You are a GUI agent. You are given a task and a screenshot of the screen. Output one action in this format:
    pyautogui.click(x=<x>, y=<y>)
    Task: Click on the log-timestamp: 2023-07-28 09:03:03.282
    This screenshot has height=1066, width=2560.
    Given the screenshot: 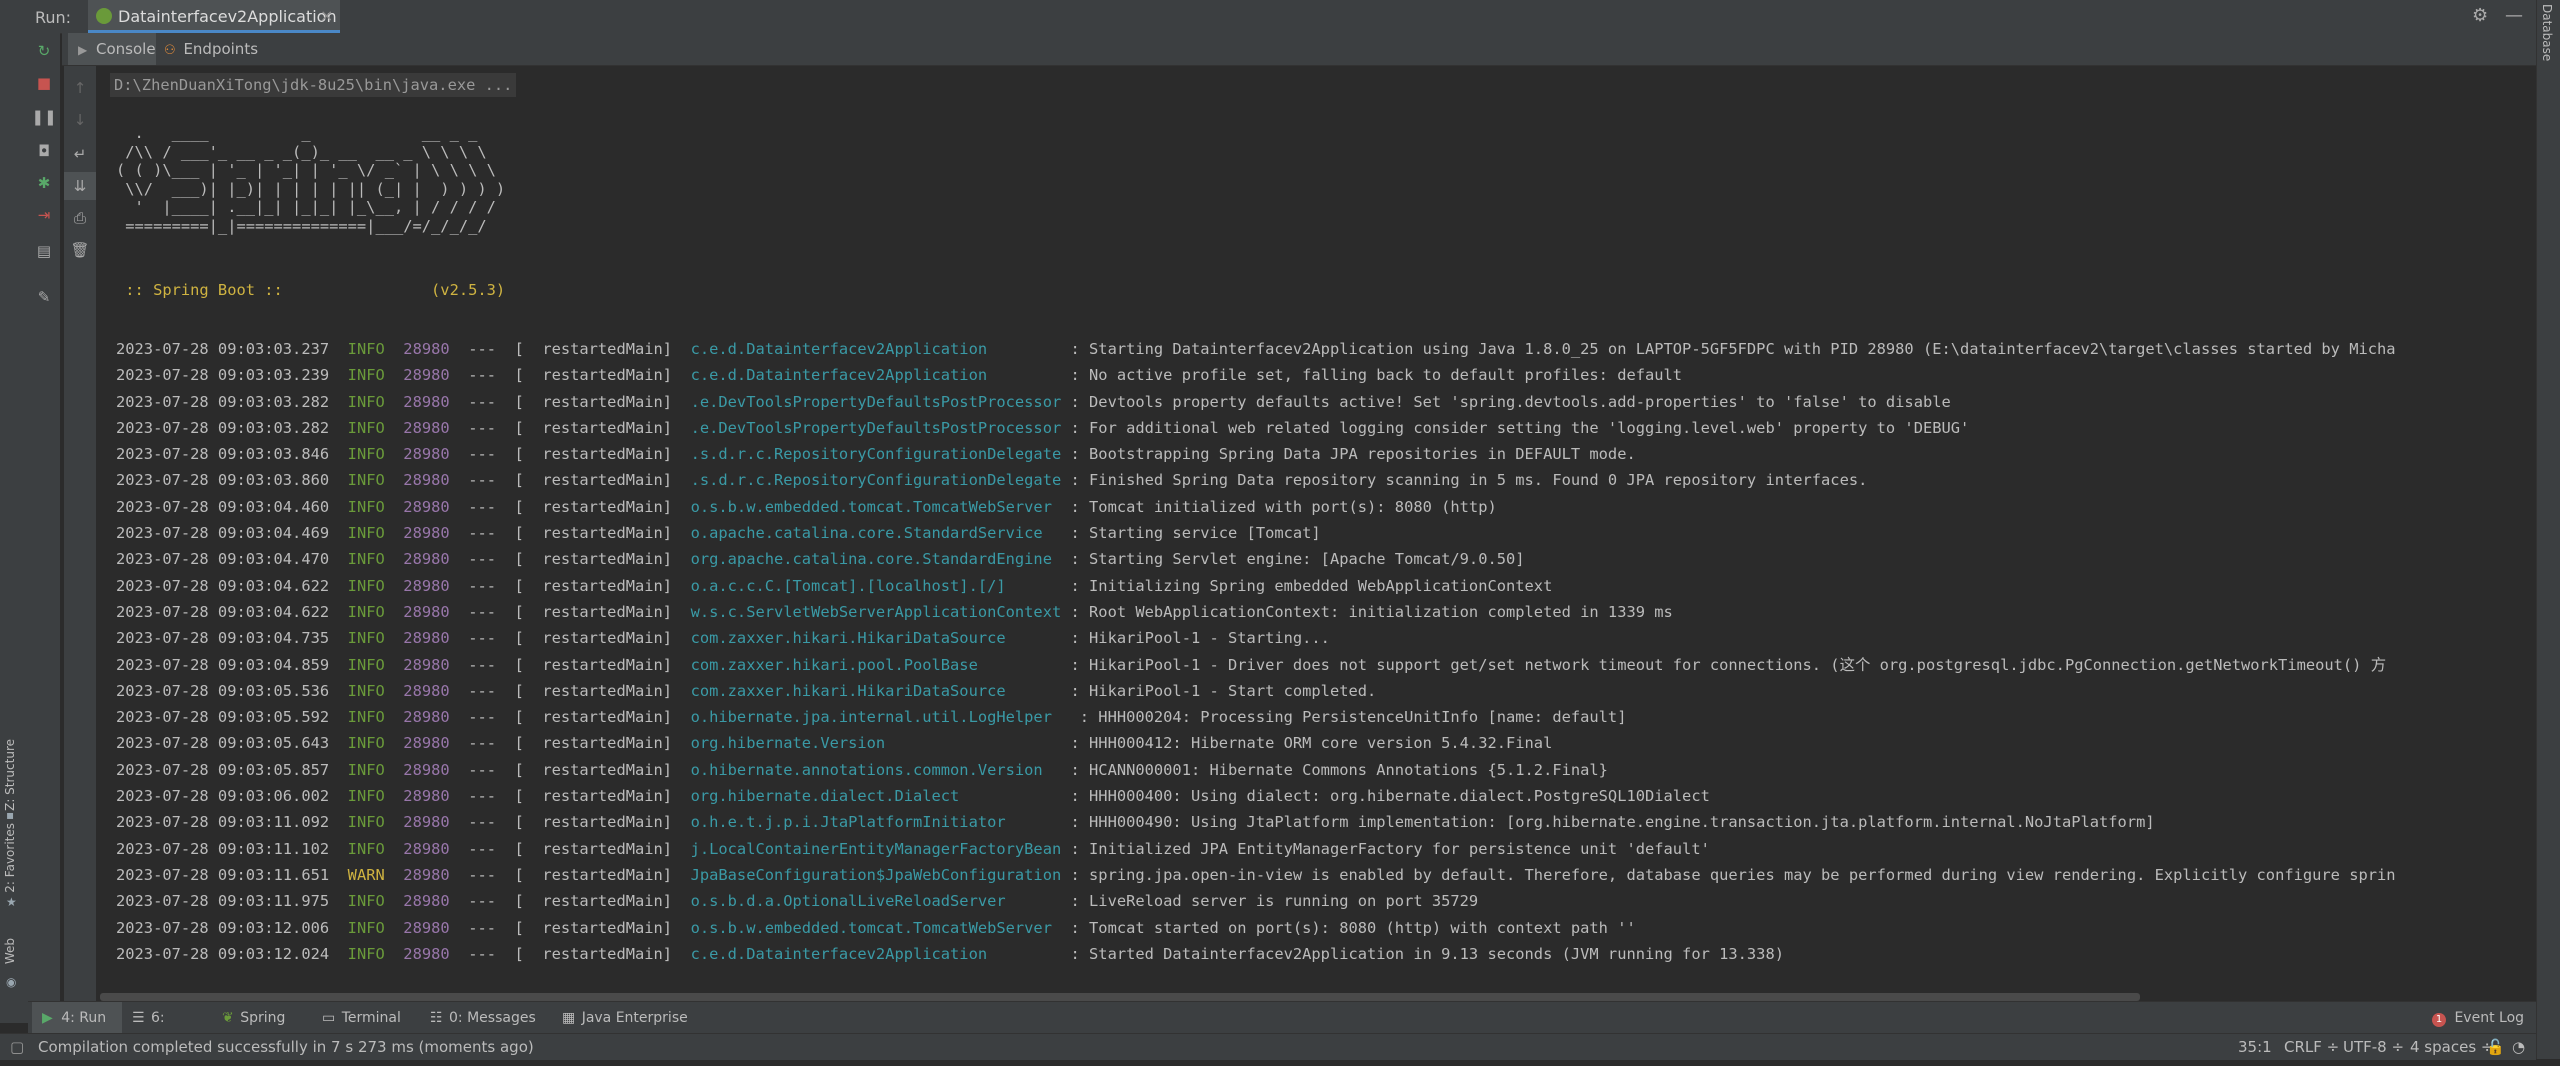 What is the action you would take?
    pyautogui.click(x=223, y=401)
    